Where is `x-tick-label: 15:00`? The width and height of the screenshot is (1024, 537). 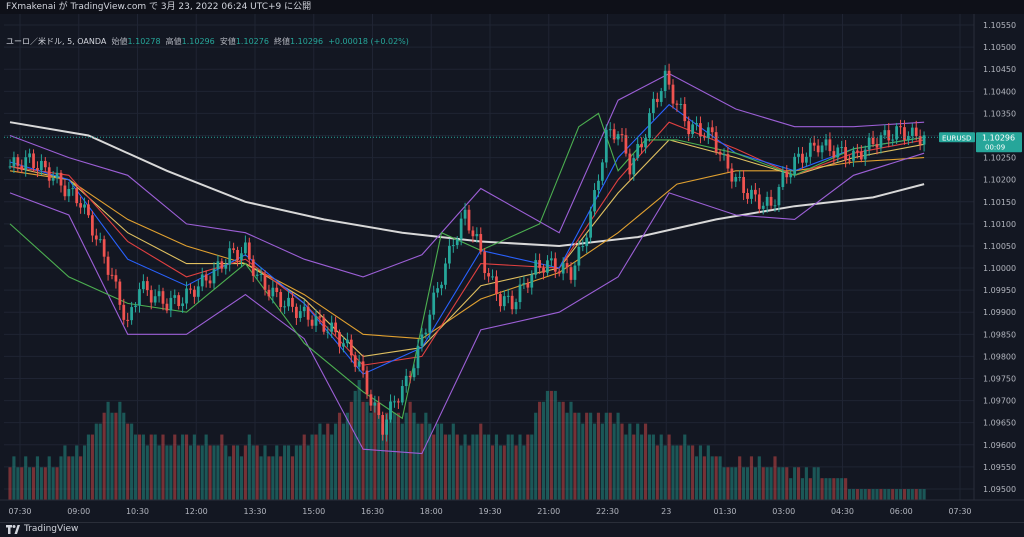
x-tick-label: 15:00 is located at coordinates (313, 511).